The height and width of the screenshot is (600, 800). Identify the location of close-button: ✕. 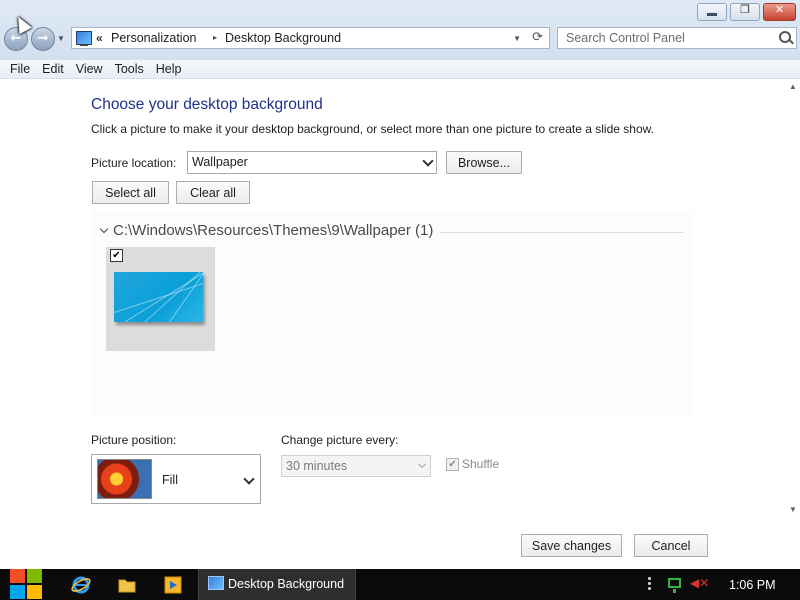
(779, 12).